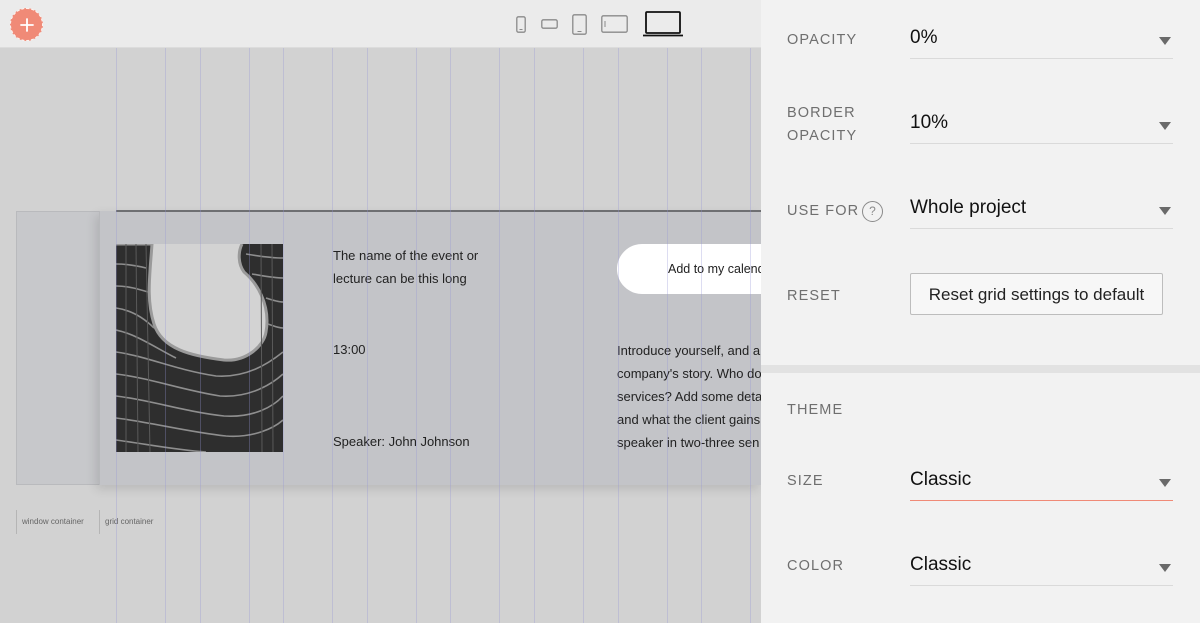  Describe the element at coordinates (50, 522) in the screenshot. I see `window-container-label: window container` at that location.